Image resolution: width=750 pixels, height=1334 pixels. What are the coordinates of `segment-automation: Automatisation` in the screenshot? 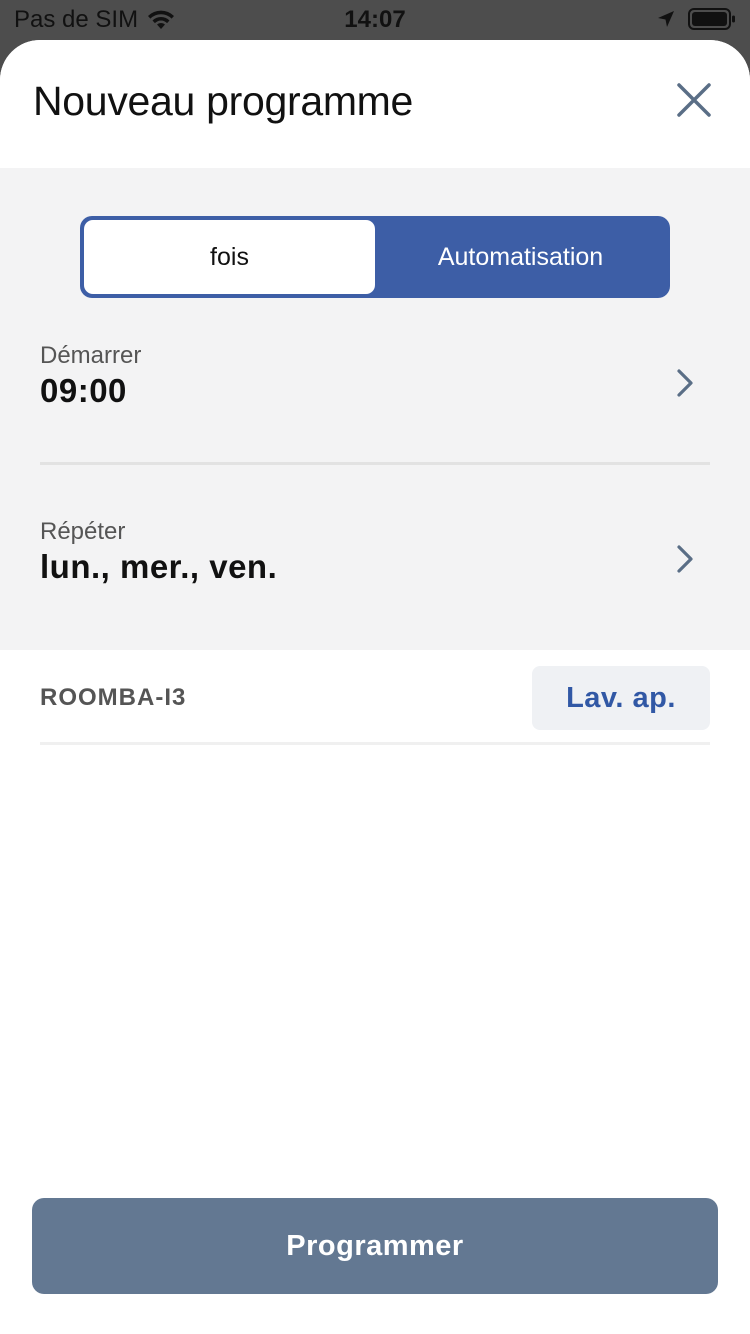 It's located at (520, 257).